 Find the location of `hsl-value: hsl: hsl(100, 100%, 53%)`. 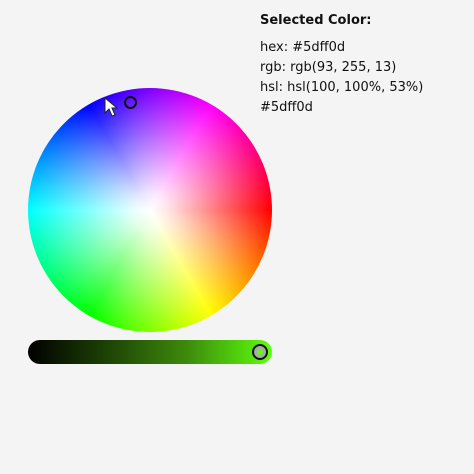

hsl-value: hsl: hsl(100, 100%, 53%) is located at coordinates (342, 87).